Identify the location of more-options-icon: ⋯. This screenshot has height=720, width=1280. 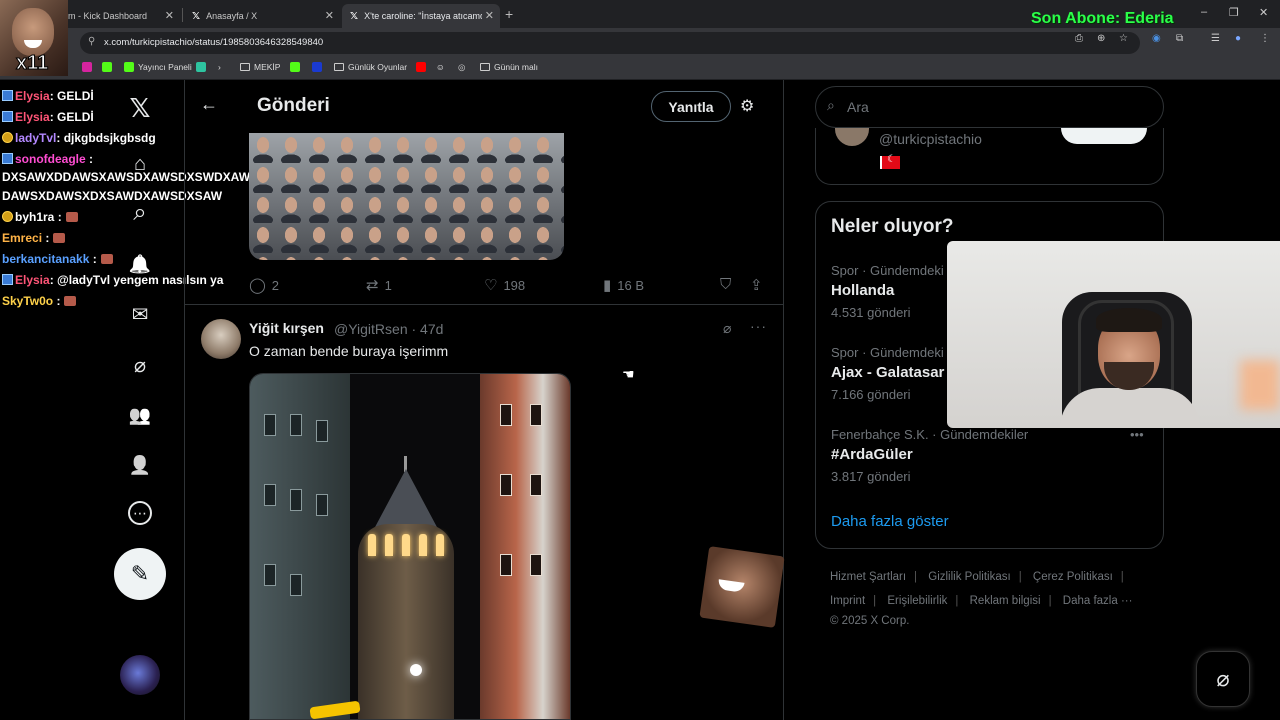
(140, 513).